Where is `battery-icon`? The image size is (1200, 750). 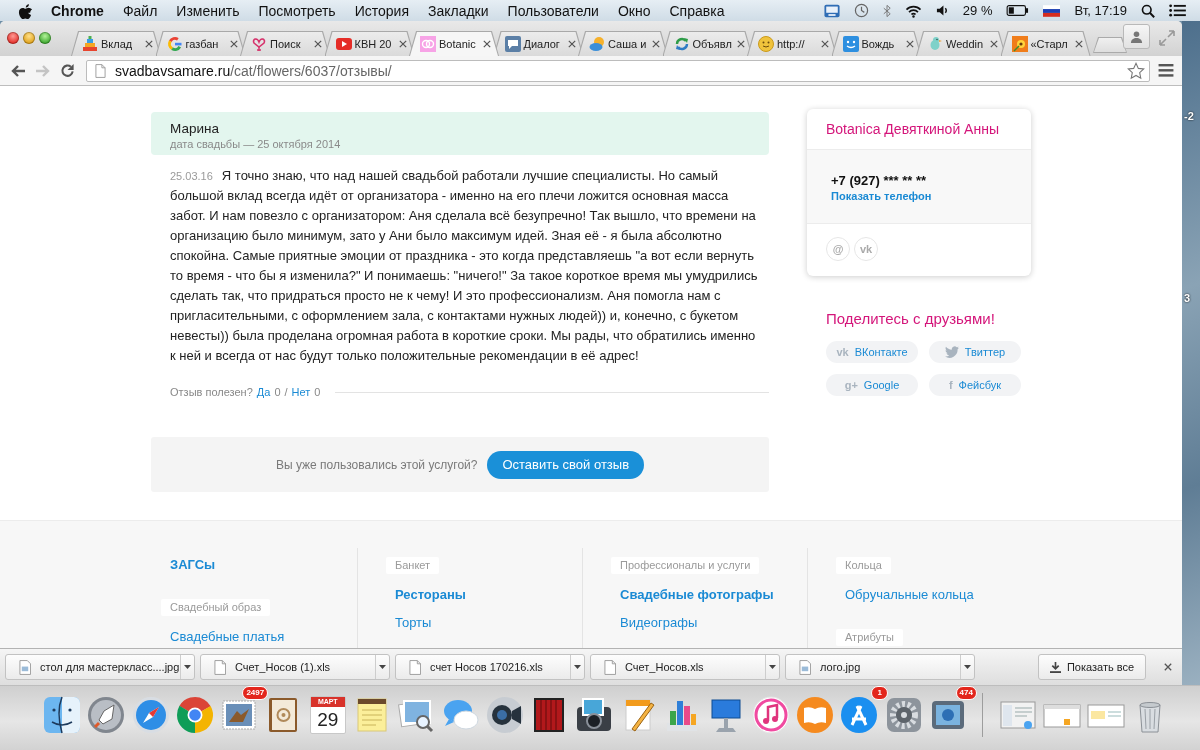 battery-icon is located at coordinates (1018, 10).